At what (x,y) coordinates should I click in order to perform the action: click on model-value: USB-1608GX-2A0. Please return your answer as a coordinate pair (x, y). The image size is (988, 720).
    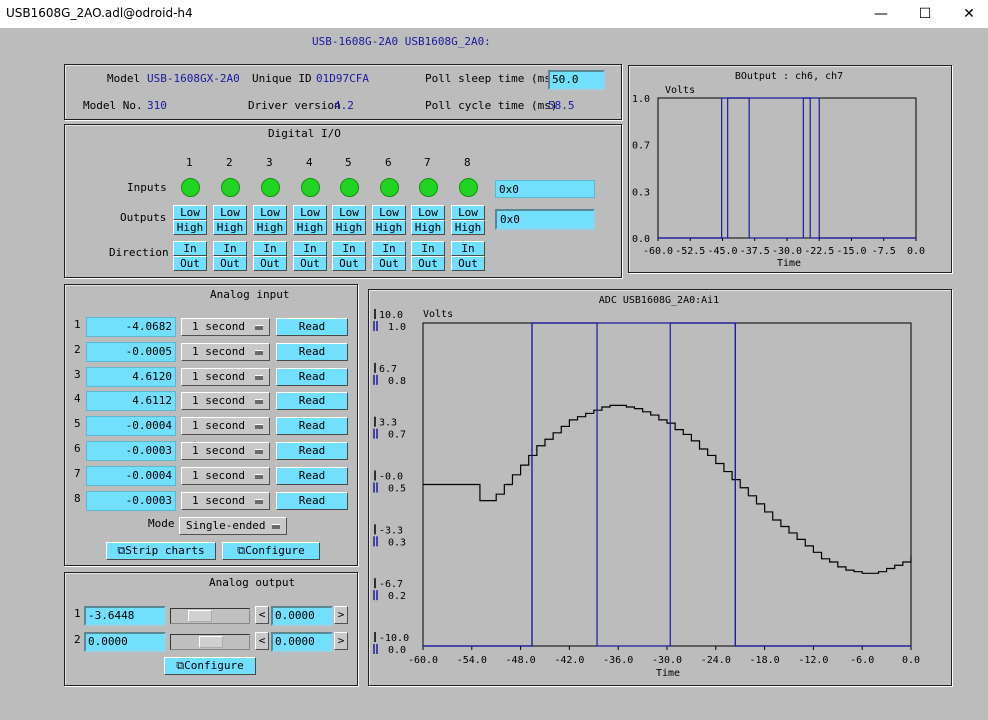
    Looking at the image, I should click on (193, 78).